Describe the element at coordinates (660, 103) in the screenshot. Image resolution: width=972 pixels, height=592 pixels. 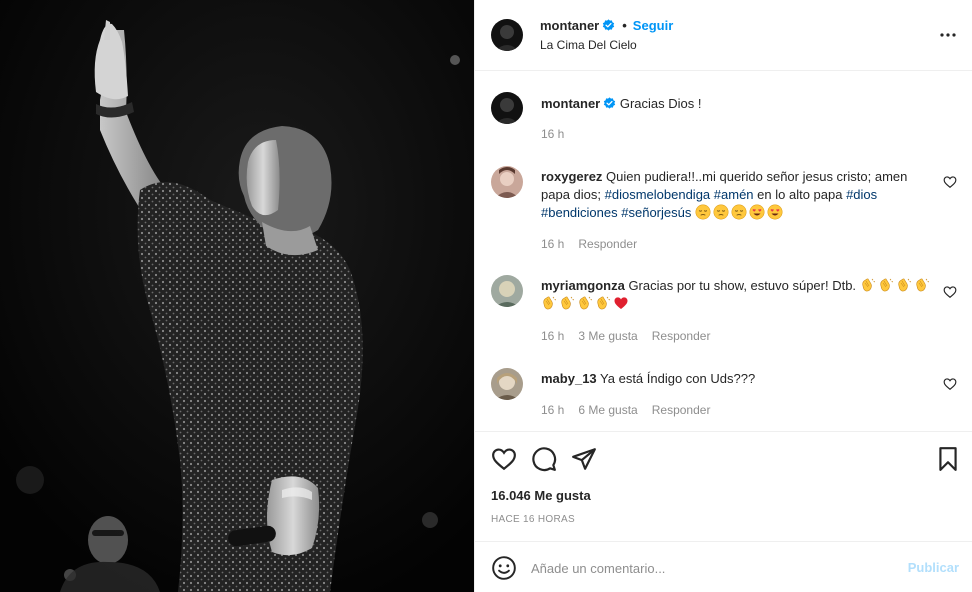
I see `caption-body: Gracias Dios !` at that location.